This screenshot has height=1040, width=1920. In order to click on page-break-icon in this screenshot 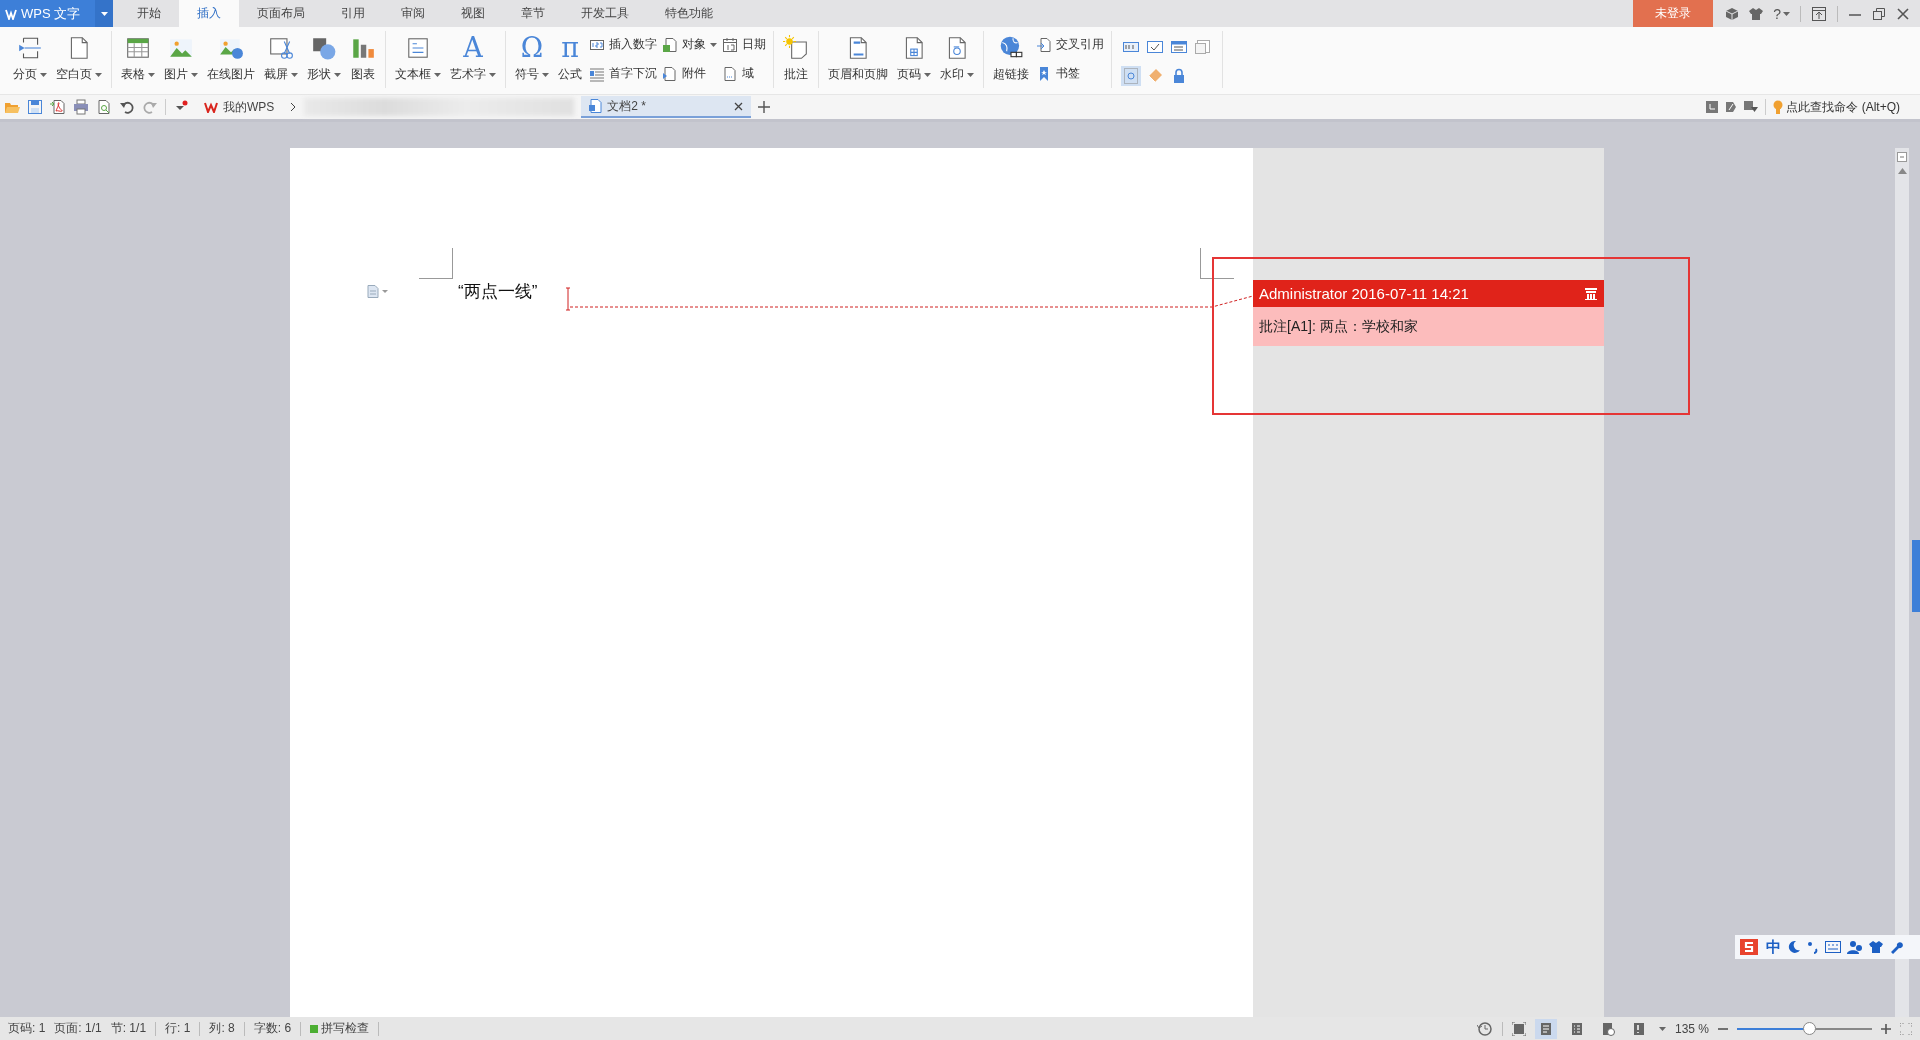, I will do `click(30, 48)`.